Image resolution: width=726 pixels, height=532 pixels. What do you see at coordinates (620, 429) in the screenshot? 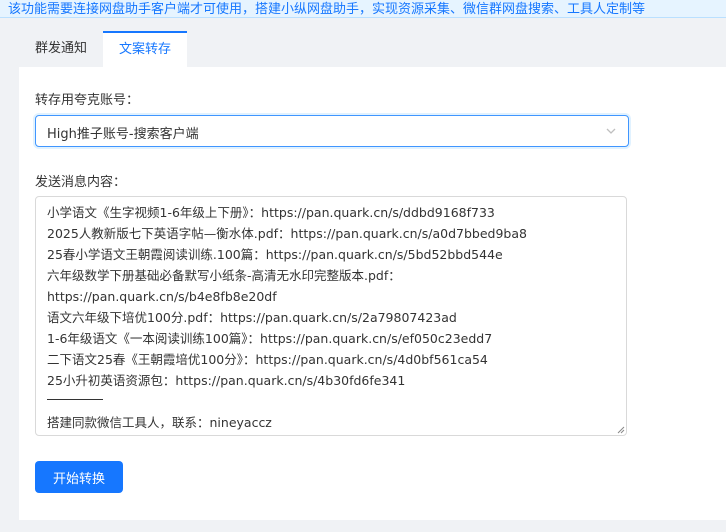
I see `resize-handle-icon` at bounding box center [620, 429].